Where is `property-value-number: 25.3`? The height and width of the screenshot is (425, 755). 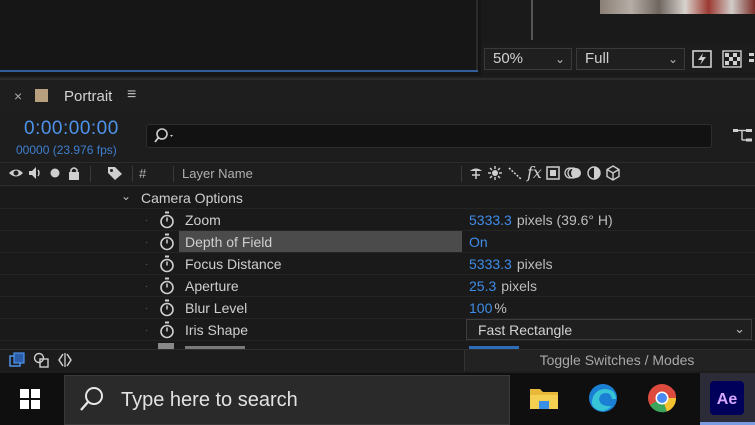
property-value-number: 25.3 is located at coordinates (482, 286).